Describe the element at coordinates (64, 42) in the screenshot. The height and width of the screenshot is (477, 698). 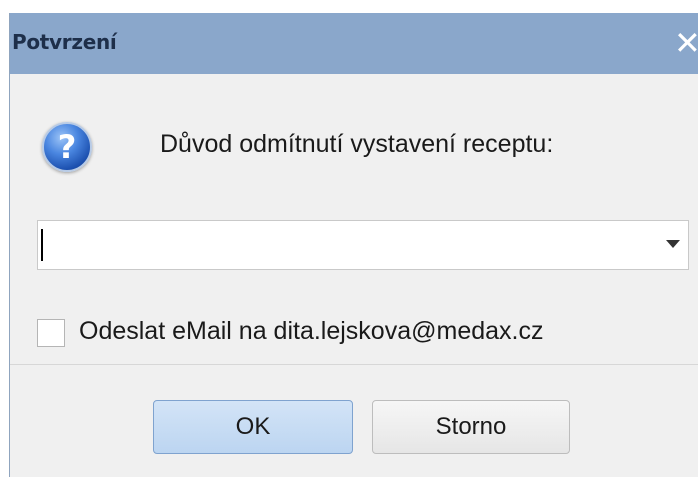
I see `dialog-title: Potvrzení` at that location.